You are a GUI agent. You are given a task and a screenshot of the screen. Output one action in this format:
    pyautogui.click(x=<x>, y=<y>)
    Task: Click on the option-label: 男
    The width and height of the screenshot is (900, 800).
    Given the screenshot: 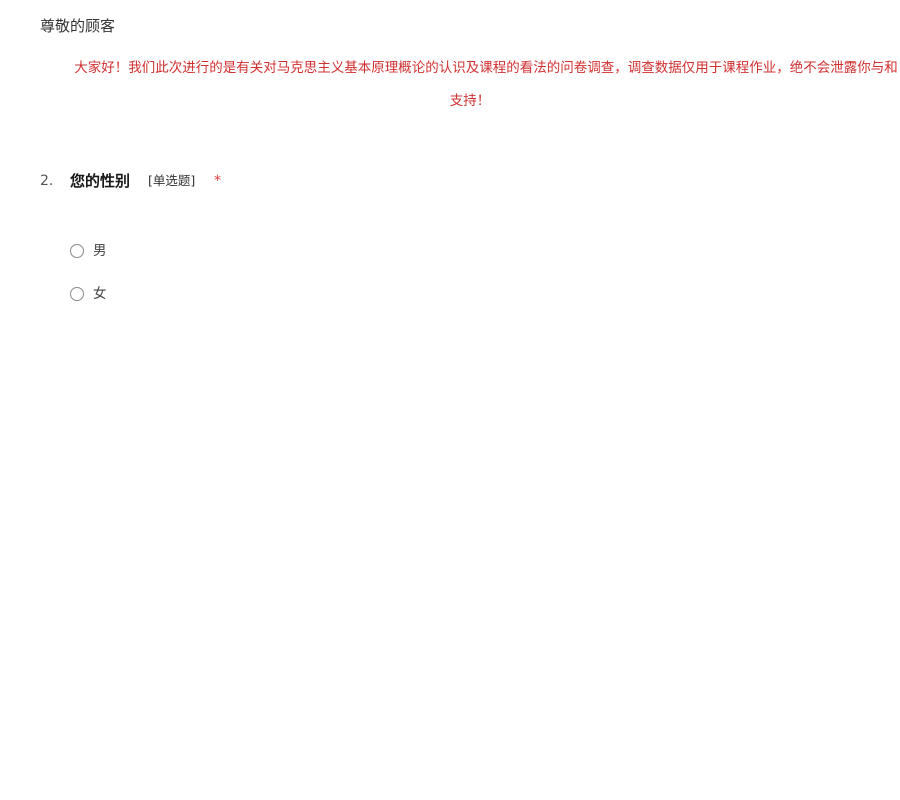 What is the action you would take?
    pyautogui.click(x=100, y=251)
    